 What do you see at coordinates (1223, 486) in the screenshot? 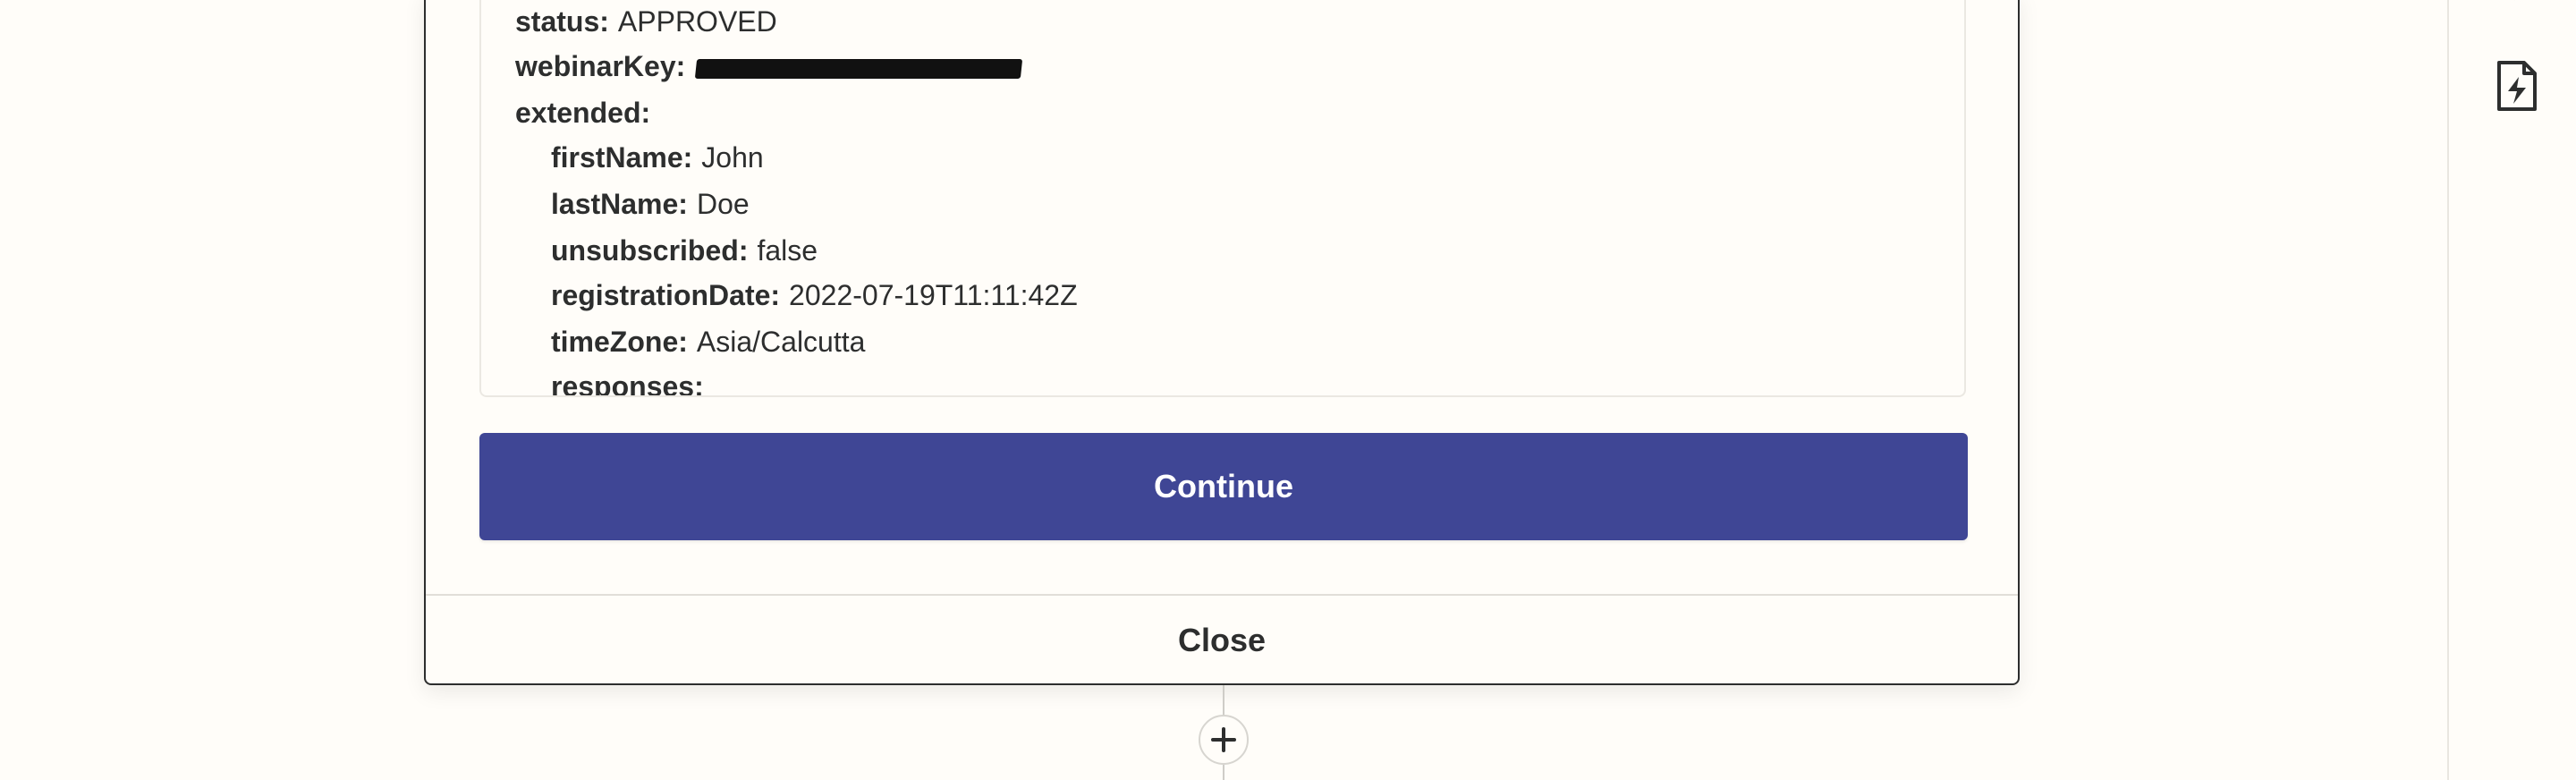
I see `continue-button: Continue` at bounding box center [1223, 486].